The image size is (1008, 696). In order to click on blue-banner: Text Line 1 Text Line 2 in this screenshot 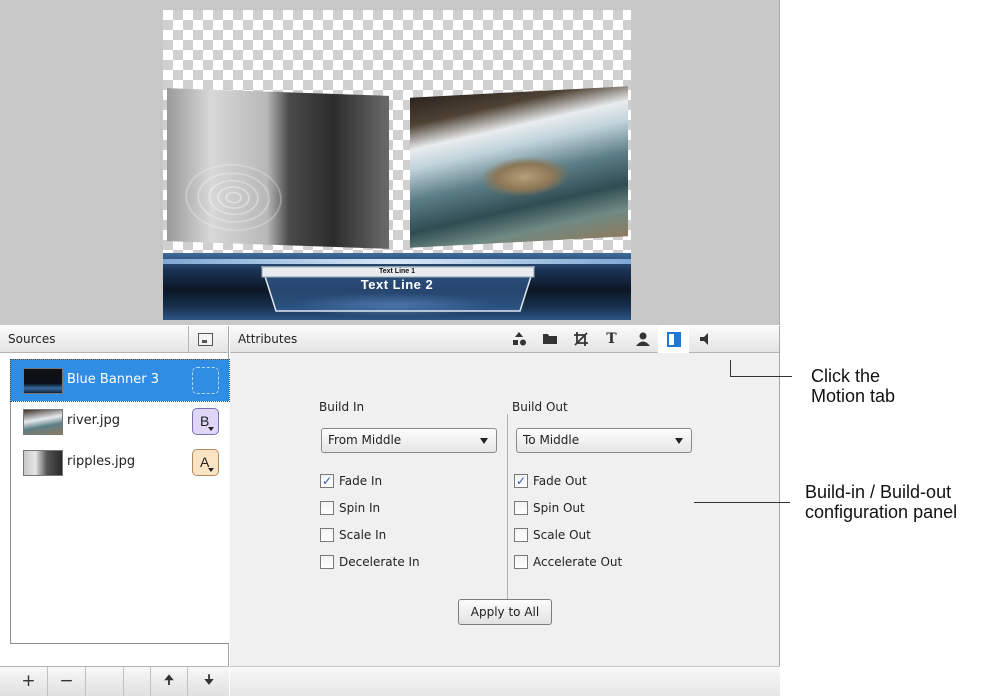, I will do `click(397, 286)`.